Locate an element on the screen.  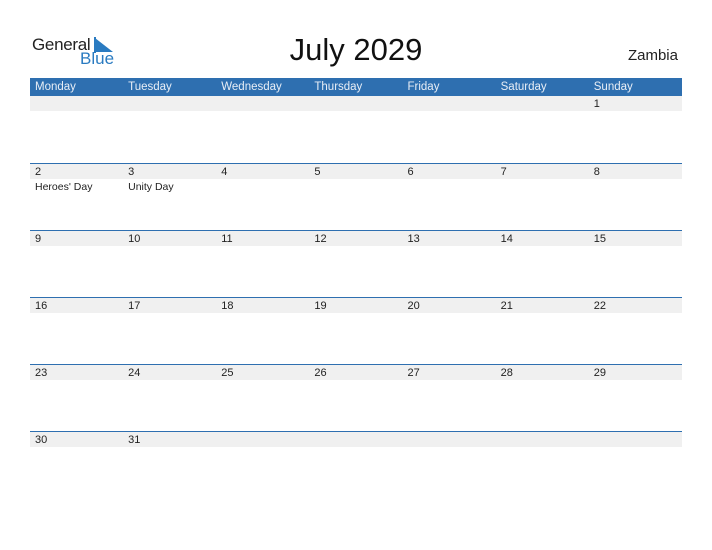
day-cell: 18 is located at coordinates (262, 305).